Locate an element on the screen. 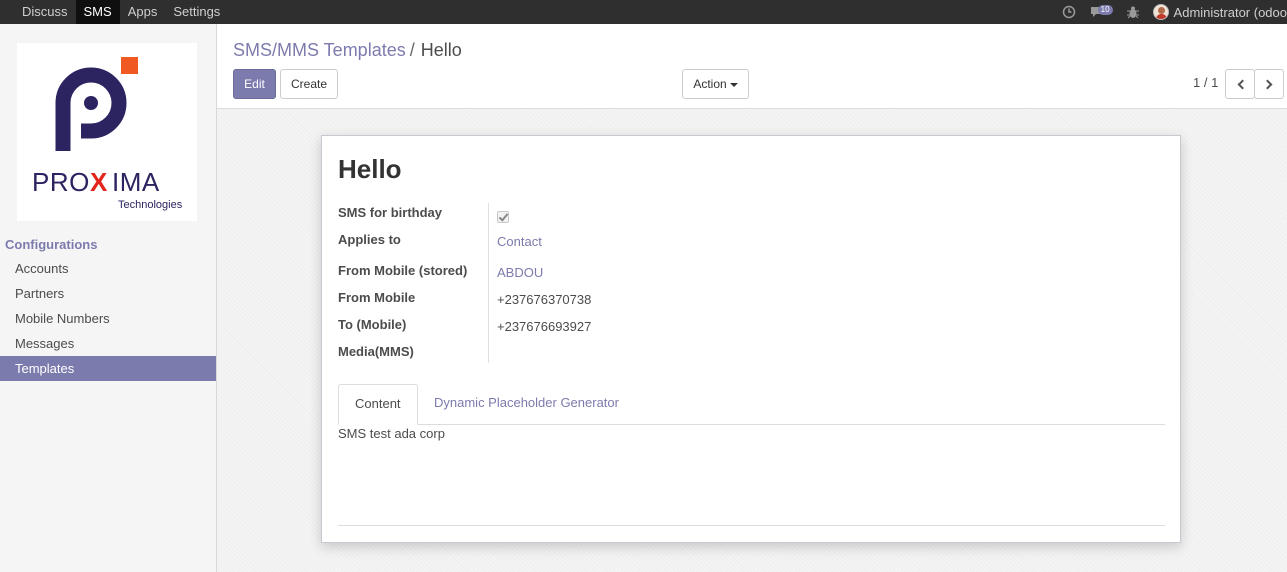 The width and height of the screenshot is (1287, 572). breadcrumb: SMS/MMS Templates / Hello is located at coordinates (347, 50).